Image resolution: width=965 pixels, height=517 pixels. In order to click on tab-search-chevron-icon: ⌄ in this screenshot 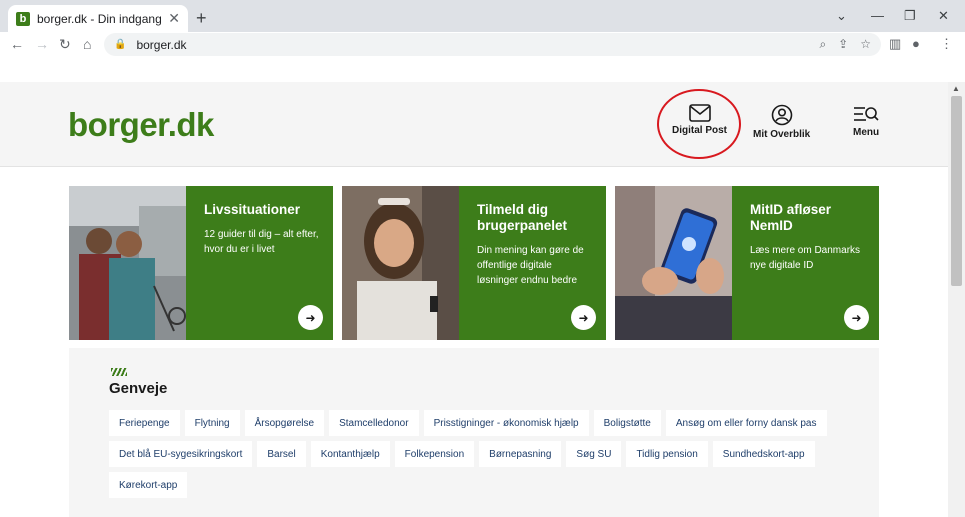, I will do `click(841, 16)`.